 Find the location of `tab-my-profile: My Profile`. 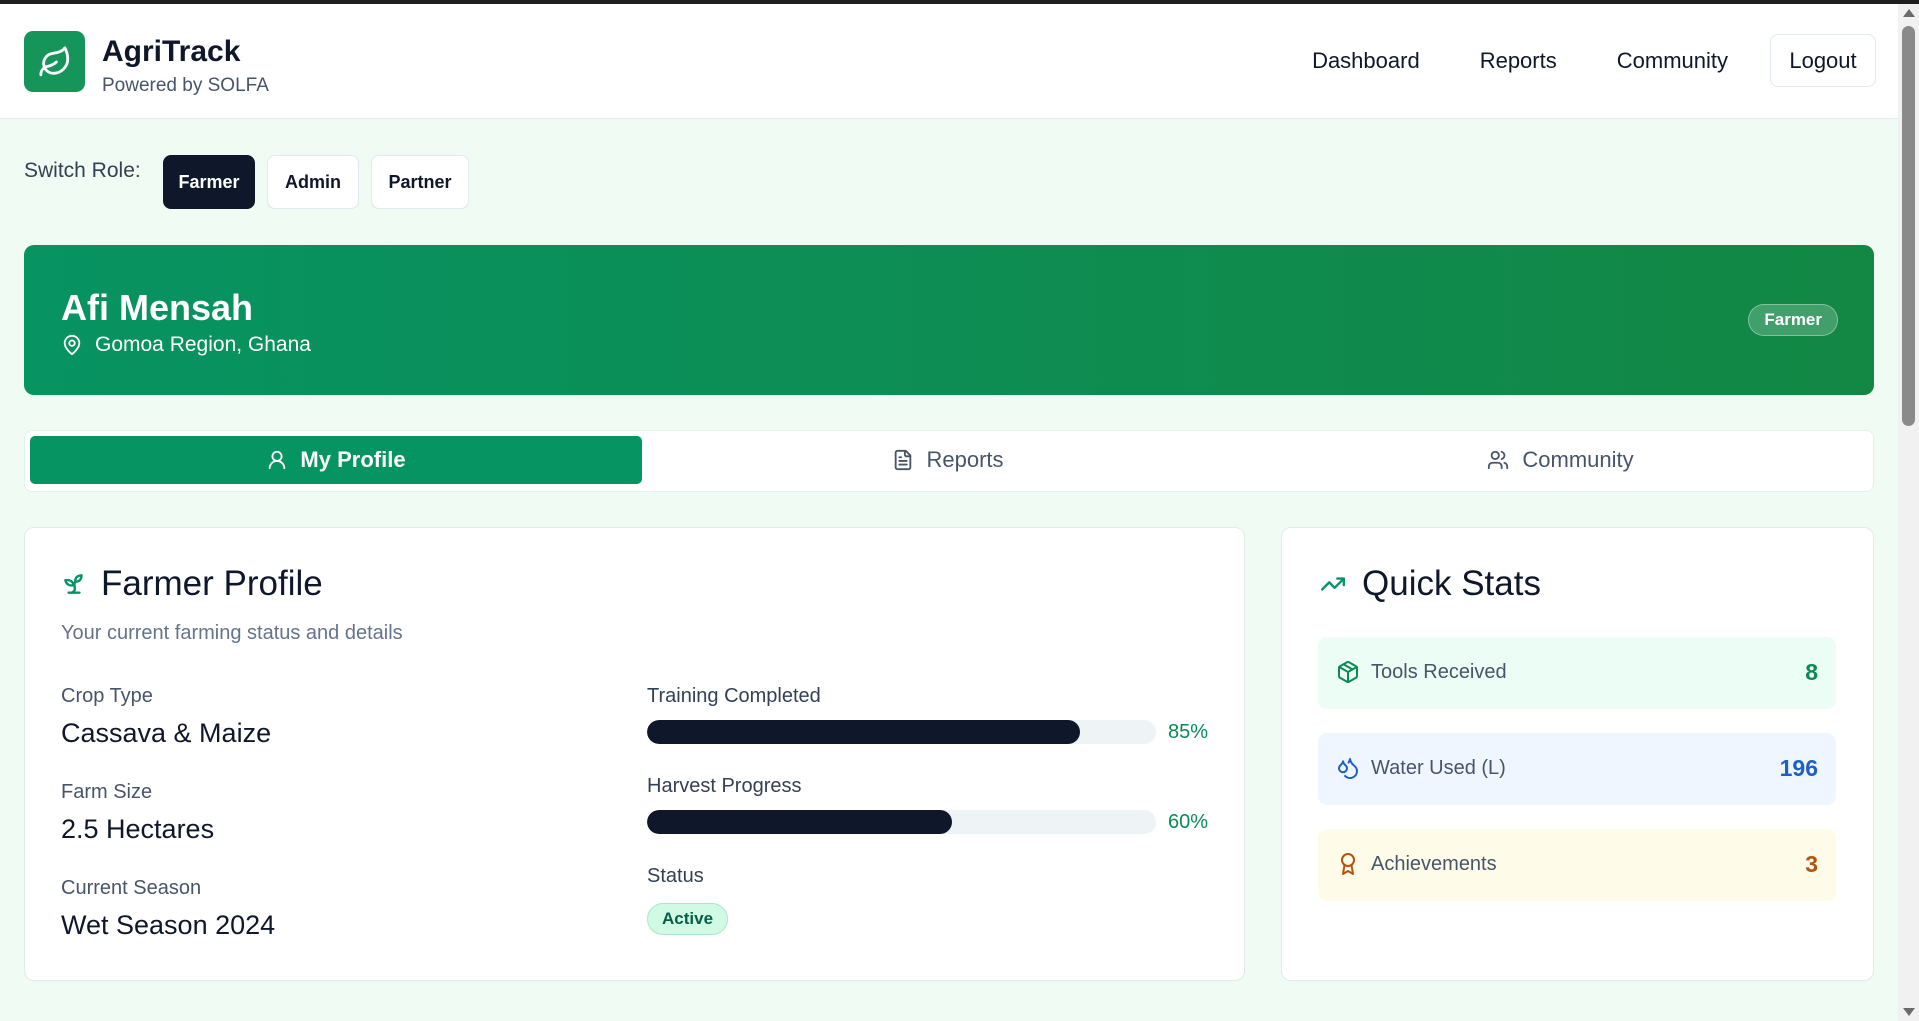

tab-my-profile: My Profile is located at coordinates (336, 460).